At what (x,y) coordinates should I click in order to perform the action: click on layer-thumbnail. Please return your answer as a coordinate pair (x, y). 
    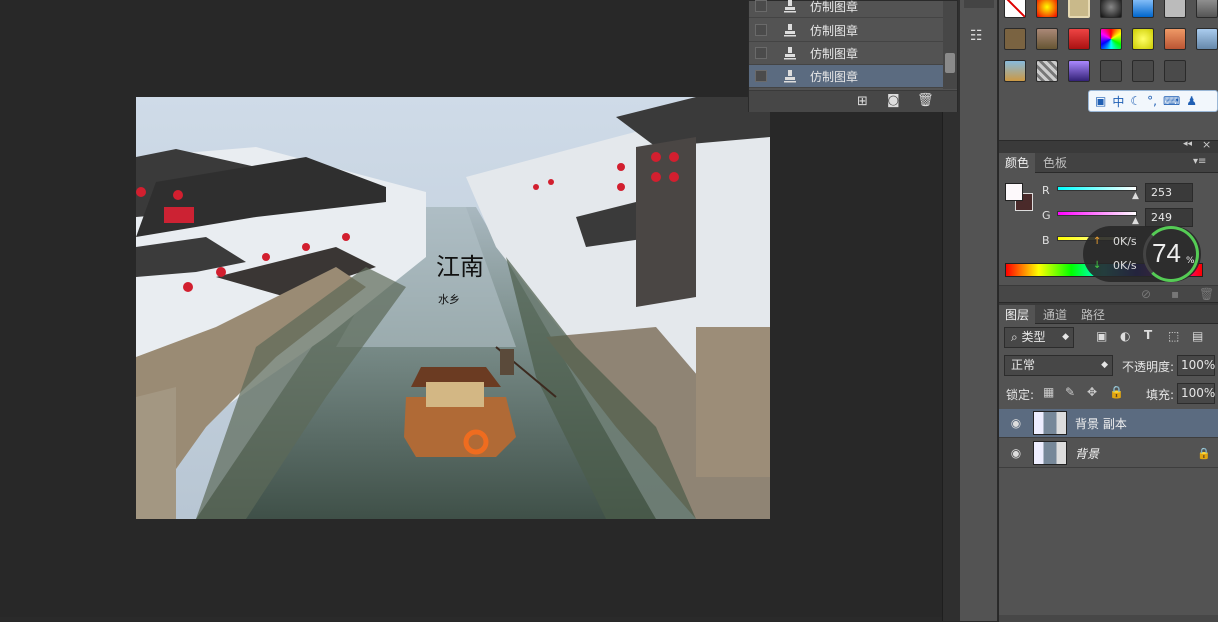
    Looking at the image, I should click on (1050, 453).